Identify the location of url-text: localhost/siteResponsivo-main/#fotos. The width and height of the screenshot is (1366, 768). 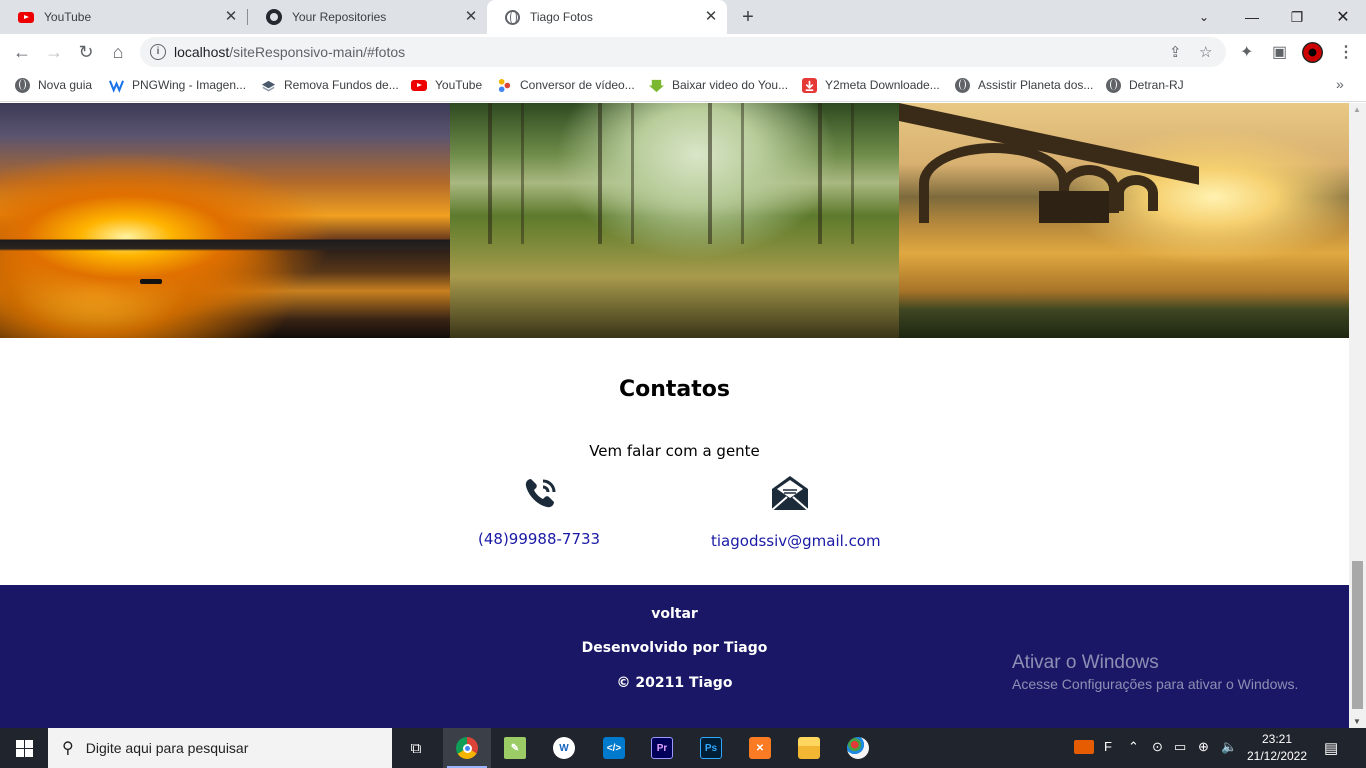
(289, 52).